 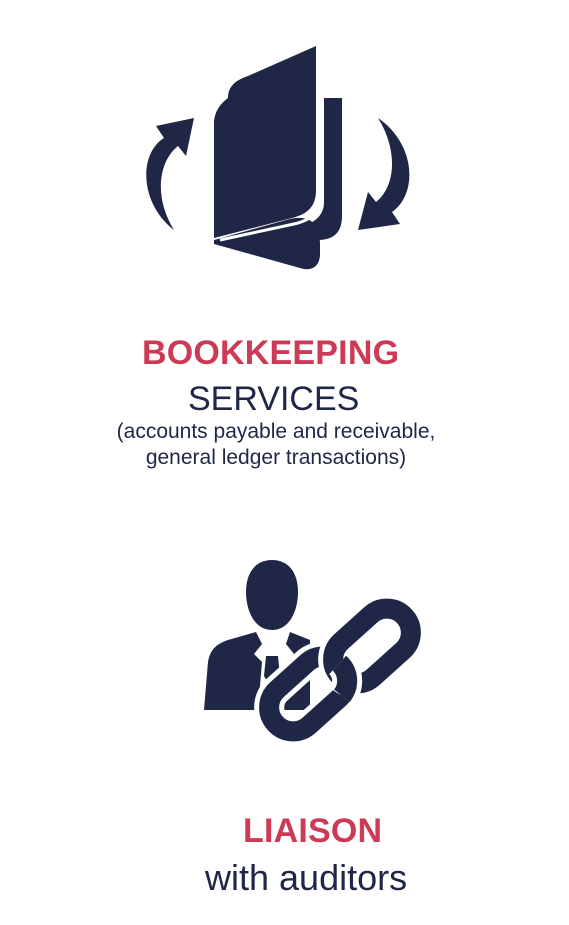 I want to click on service-detail-line: (accounts payable and receivable,, so click(x=276, y=431).